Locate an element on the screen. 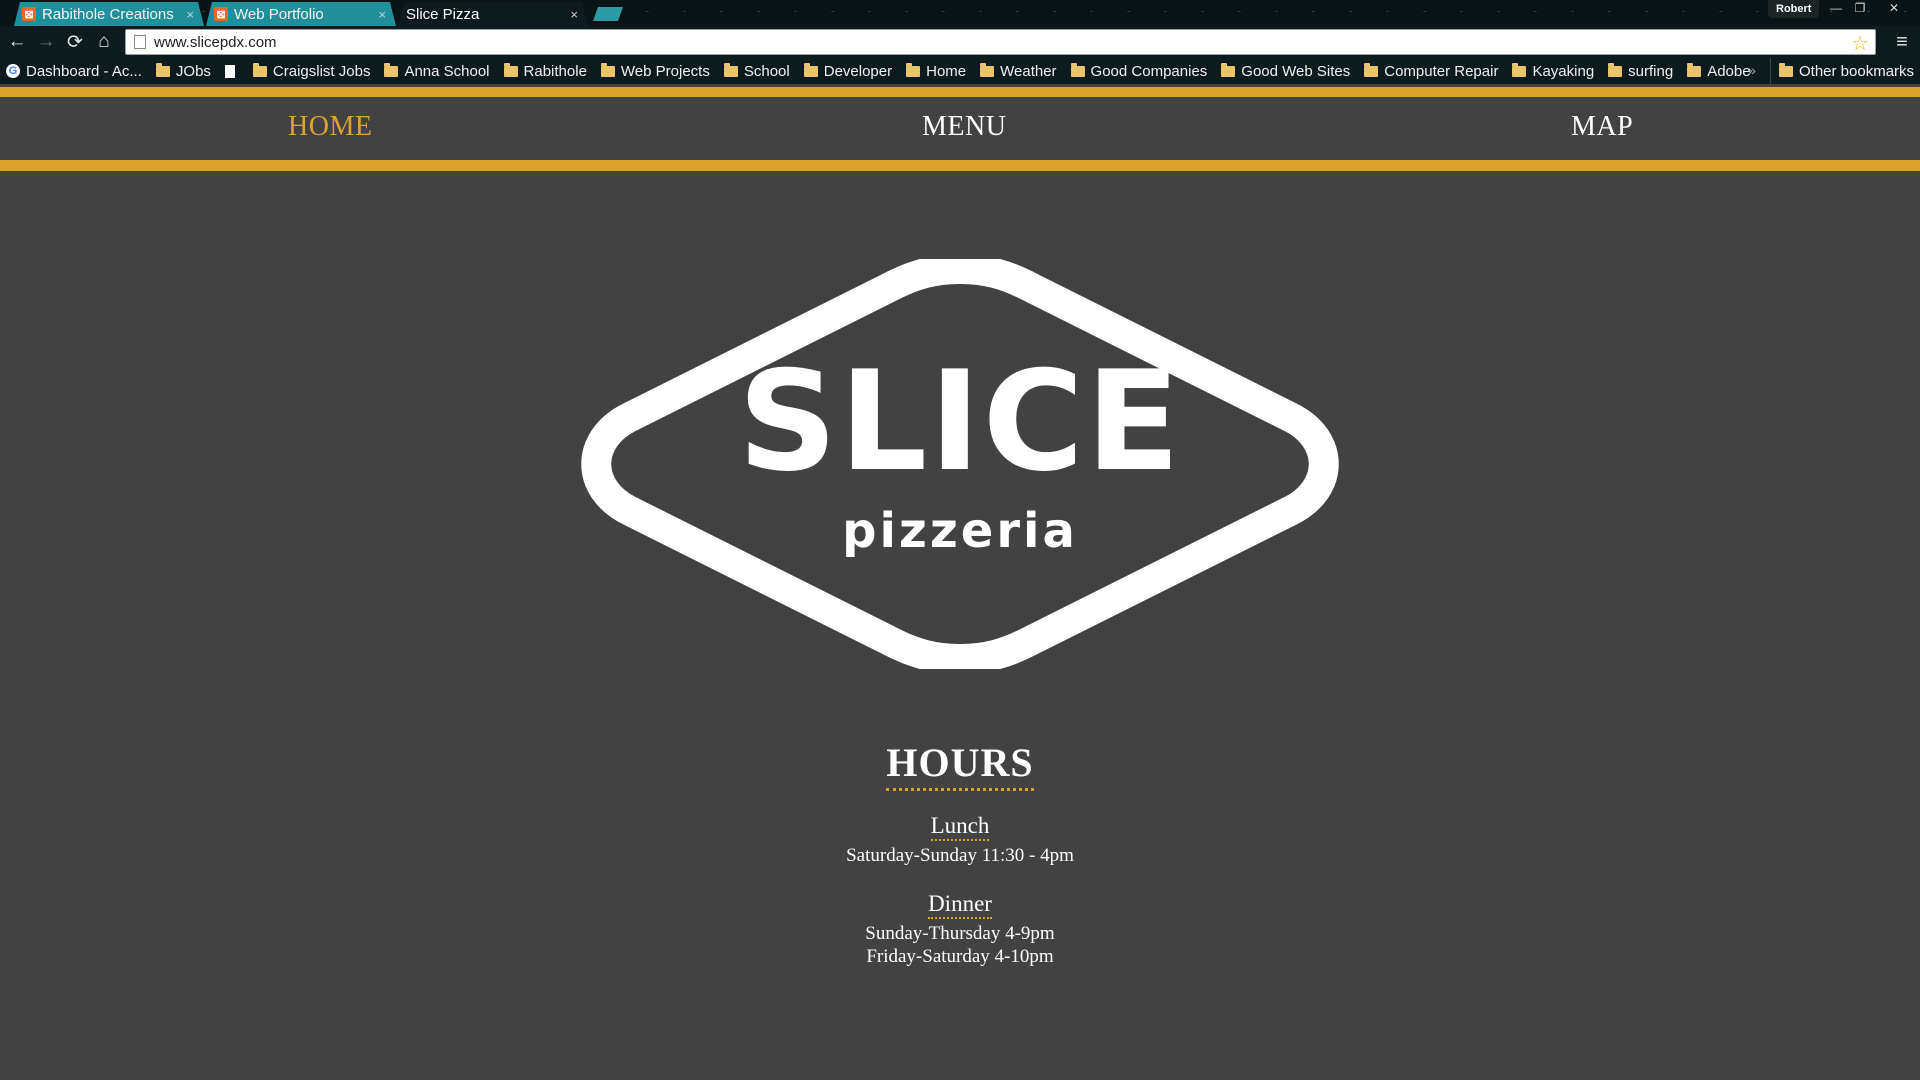  url-input is located at coordinates (994, 42).